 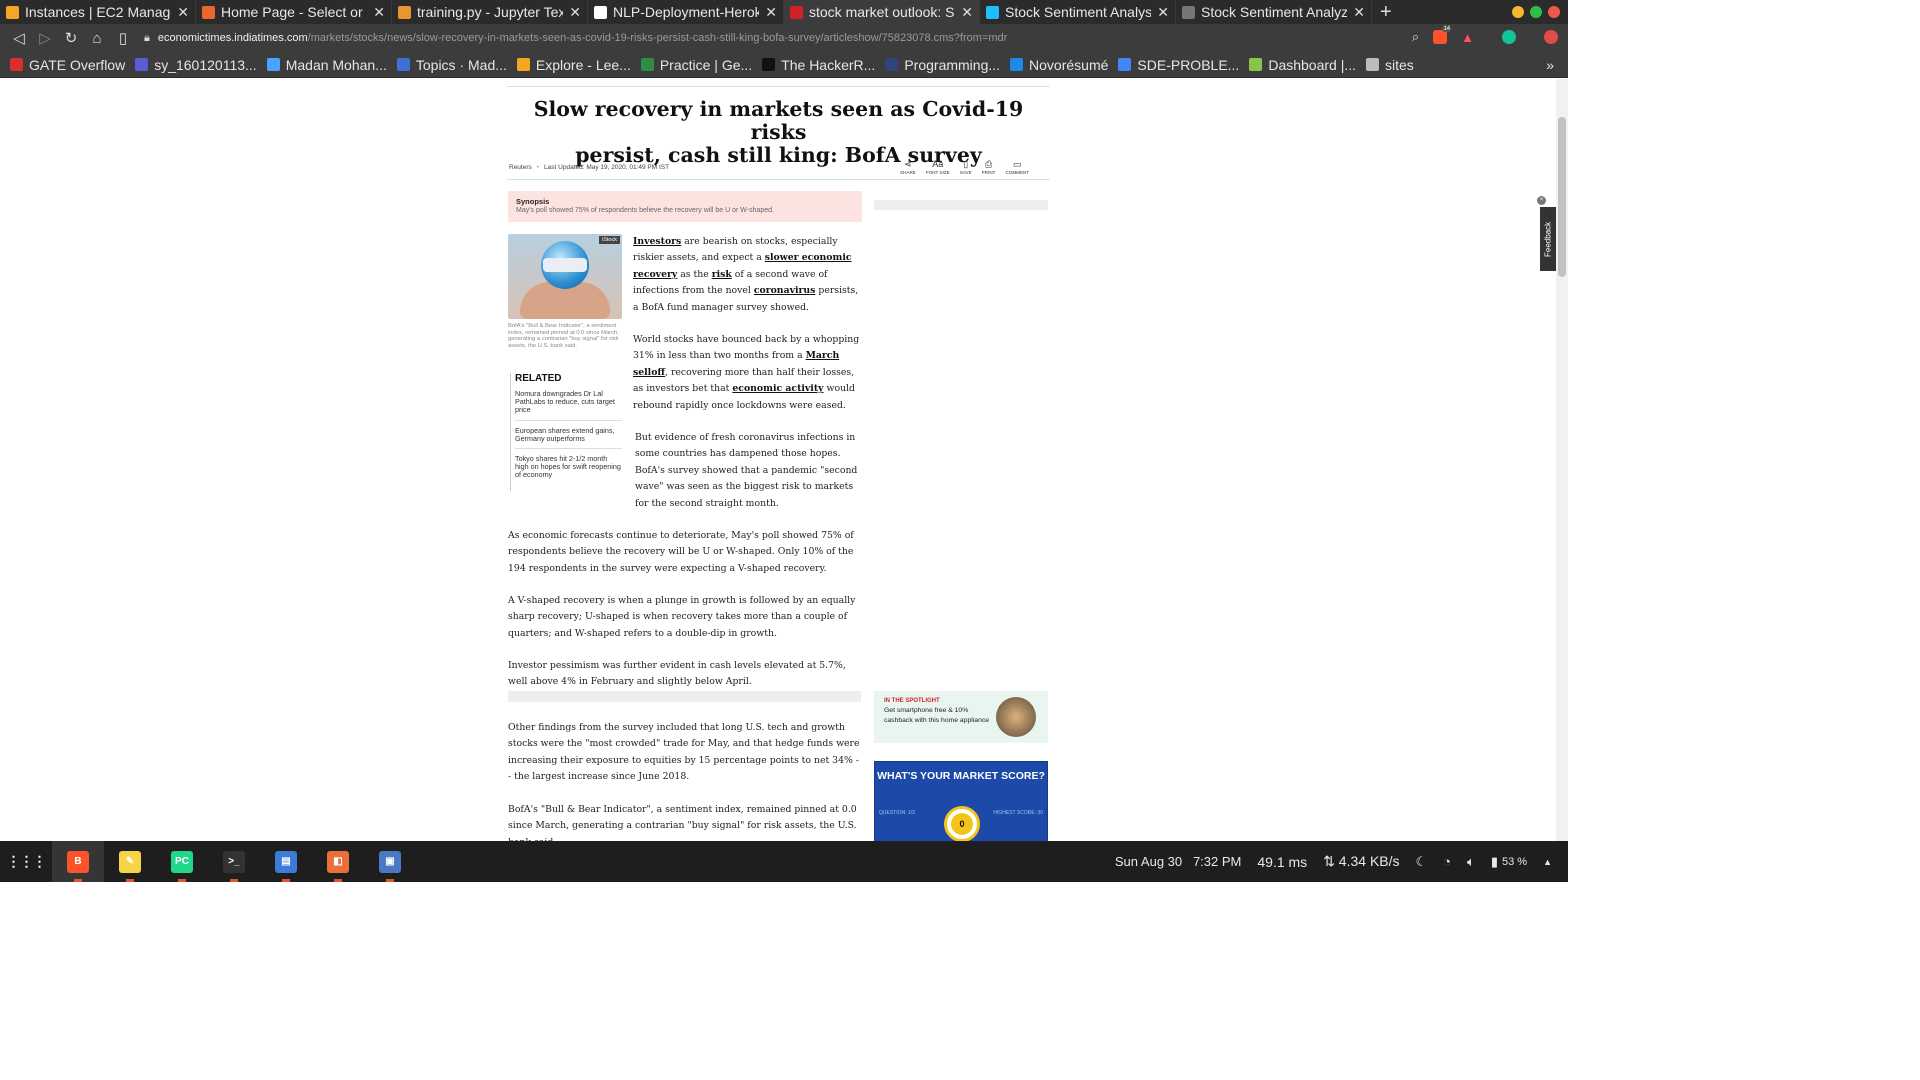 What do you see at coordinates (78, 861) in the screenshot?
I see `brave-browser-launcher: B` at bounding box center [78, 861].